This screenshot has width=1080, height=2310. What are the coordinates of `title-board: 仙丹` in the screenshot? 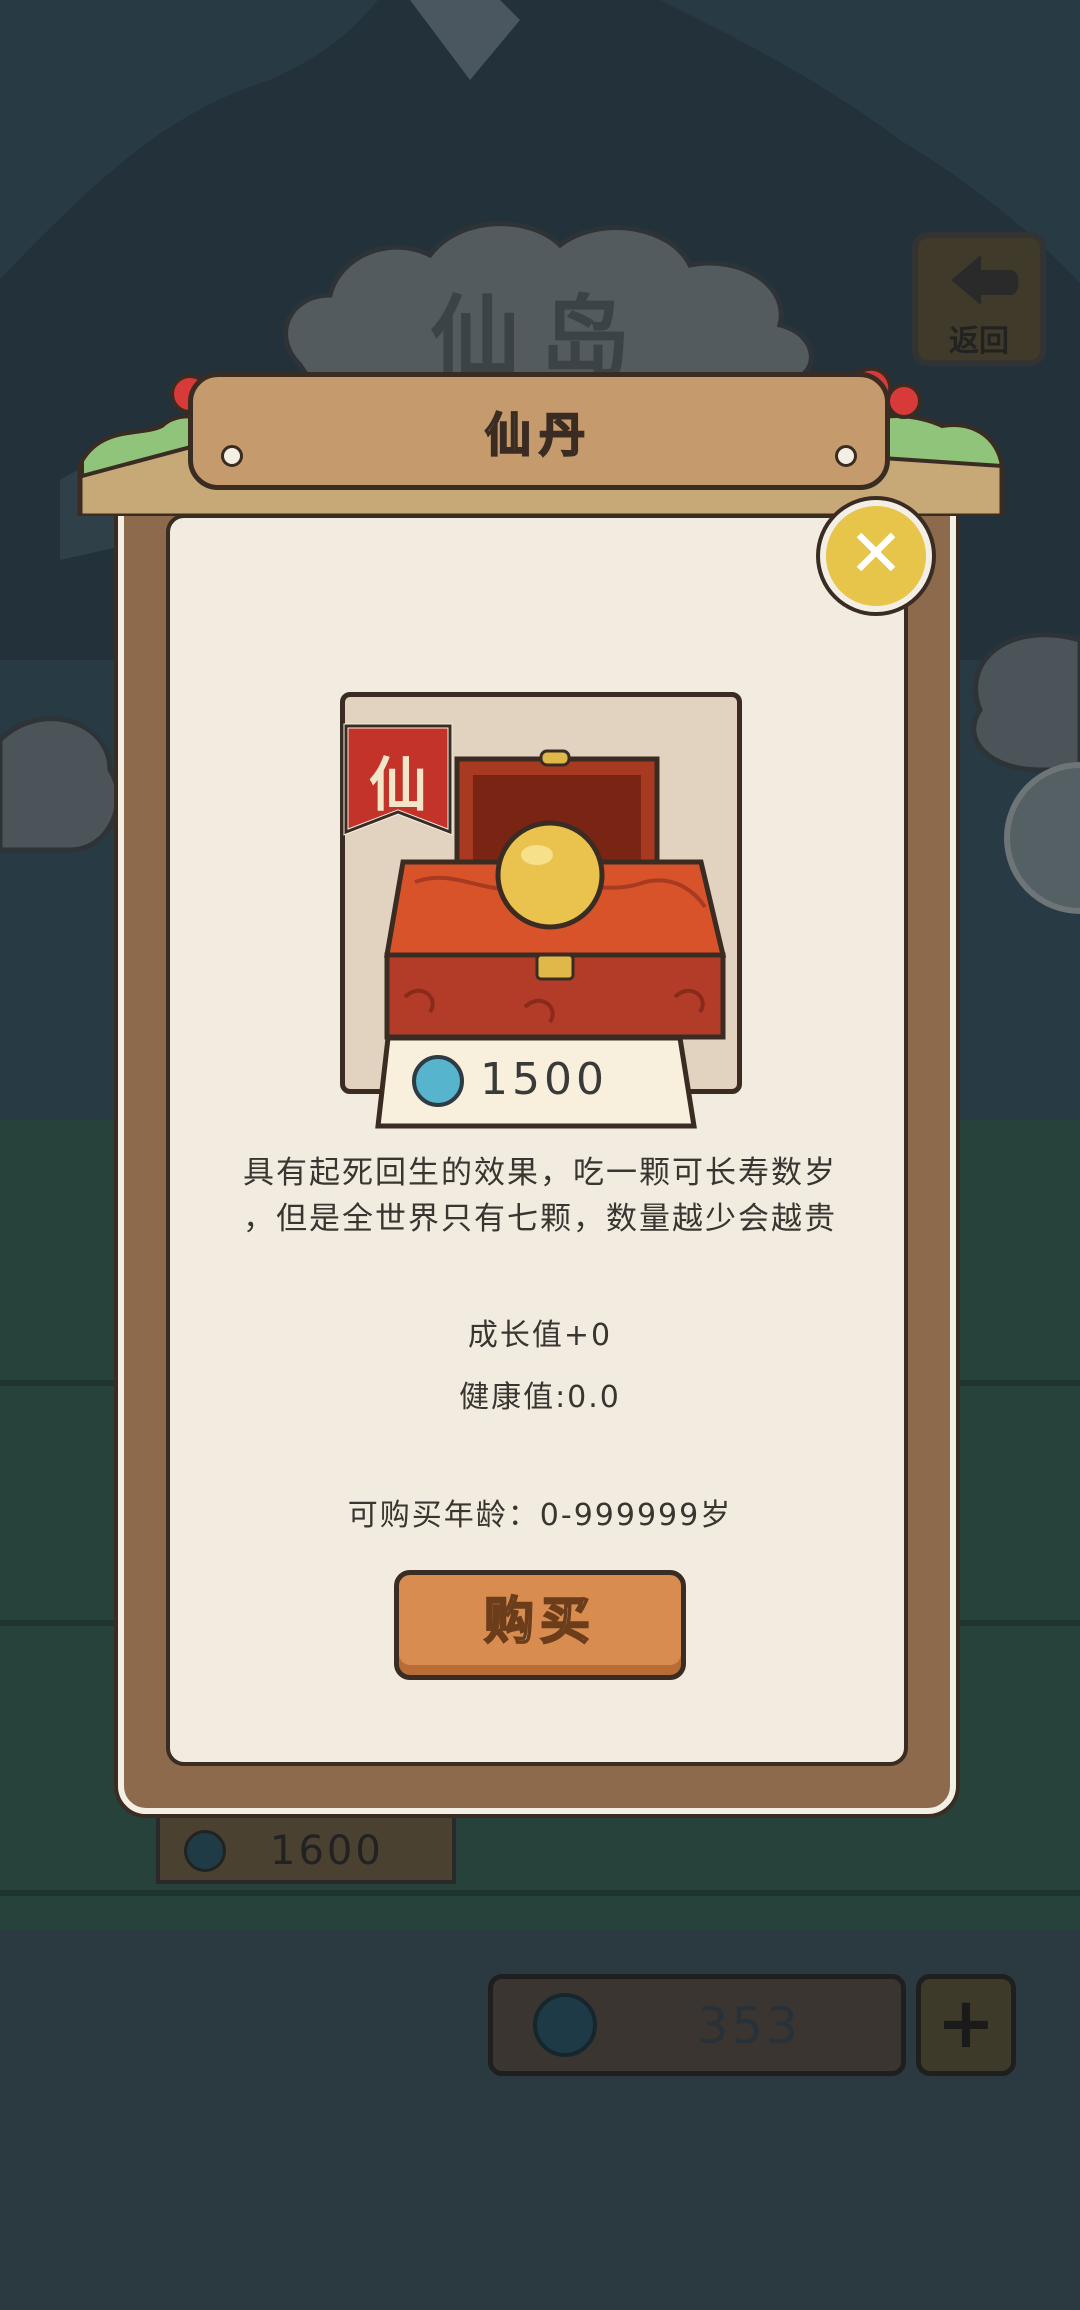 It's located at (539, 431).